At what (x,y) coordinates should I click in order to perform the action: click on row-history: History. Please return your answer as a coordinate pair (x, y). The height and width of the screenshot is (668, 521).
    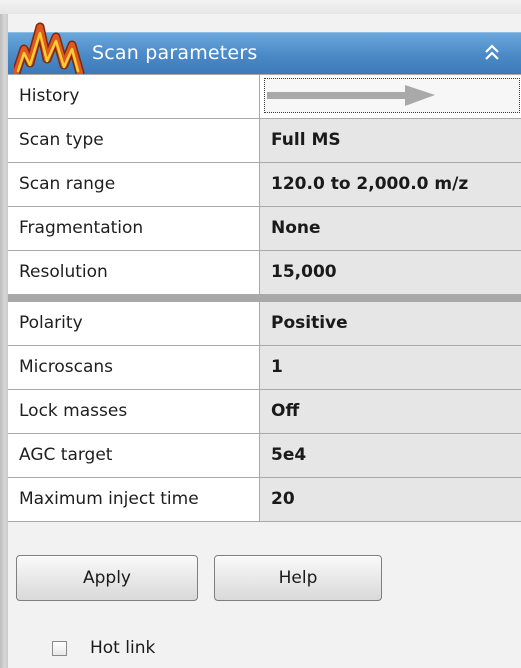
    Looking at the image, I should click on (264, 97).